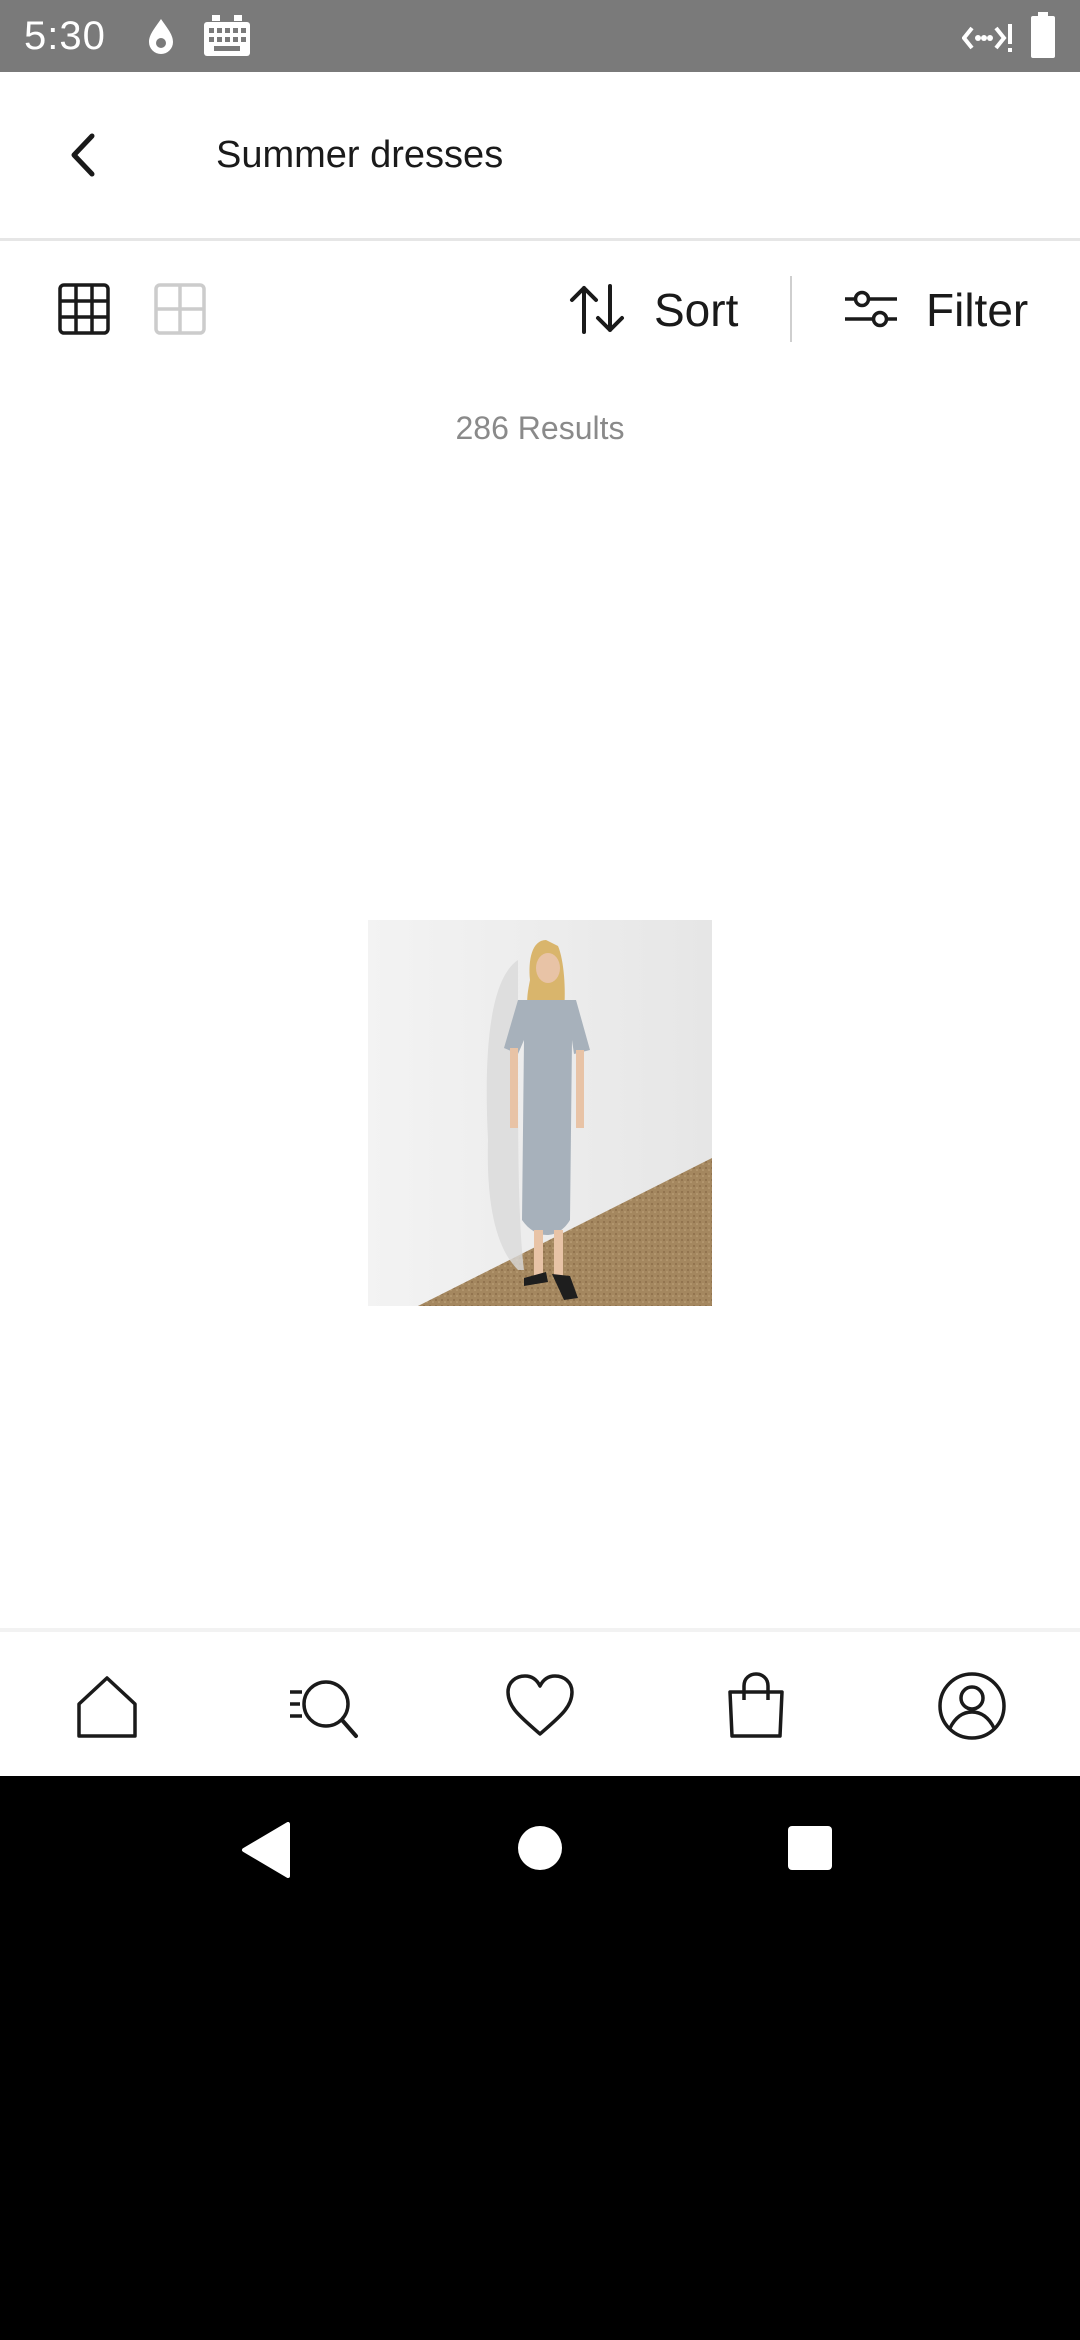 Image resolution: width=1080 pixels, height=2340 pixels. Describe the element at coordinates (360, 155) in the screenshot. I see `page-title: Summer dresses` at that location.